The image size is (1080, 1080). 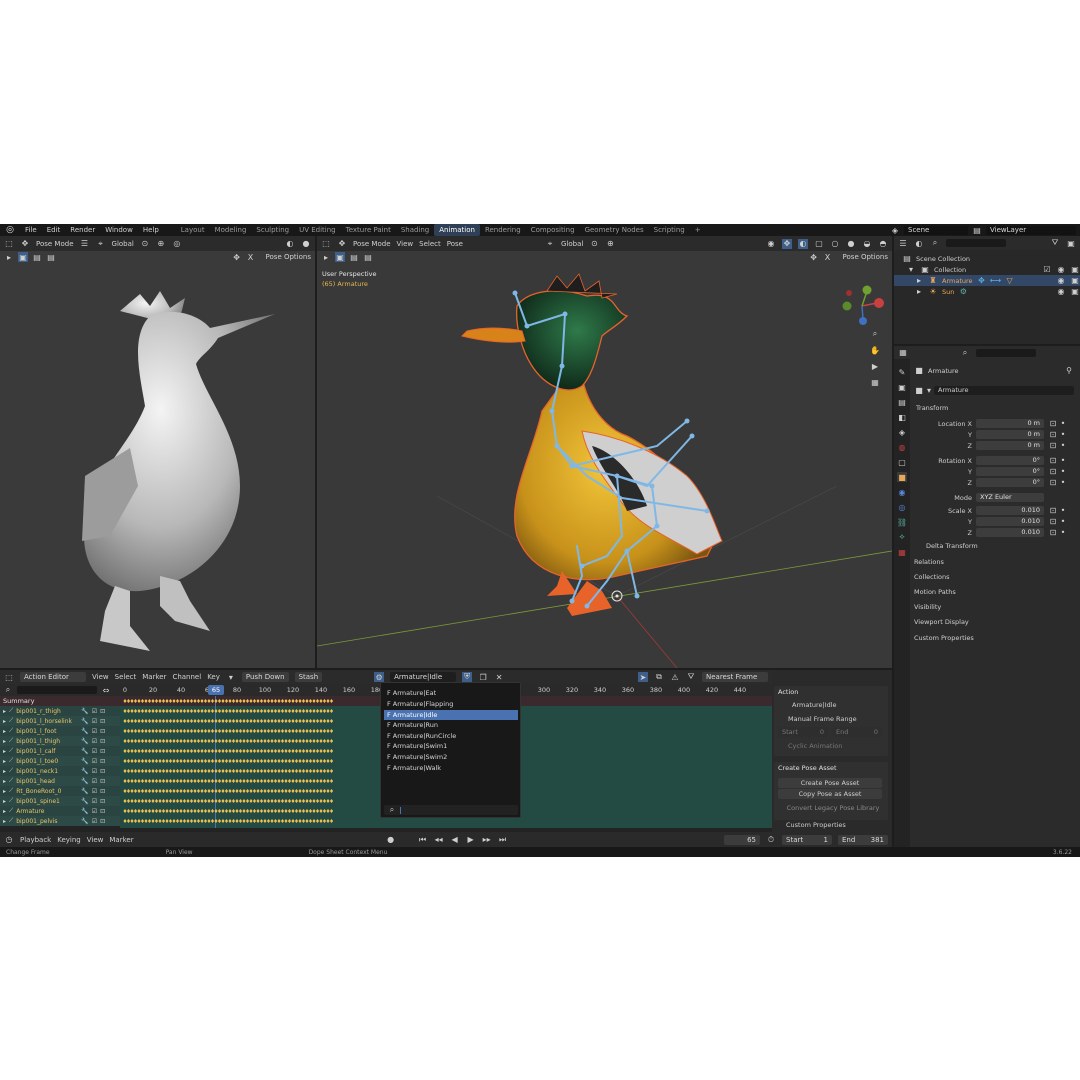 I want to click on editor-type-icon: ☰, so click(x=903, y=243).